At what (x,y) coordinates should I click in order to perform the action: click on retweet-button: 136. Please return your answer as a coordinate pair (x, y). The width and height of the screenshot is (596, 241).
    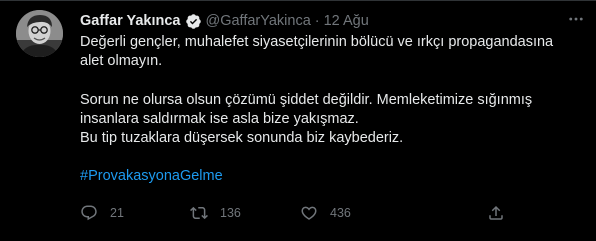
    Looking at the image, I should click on (215, 213).